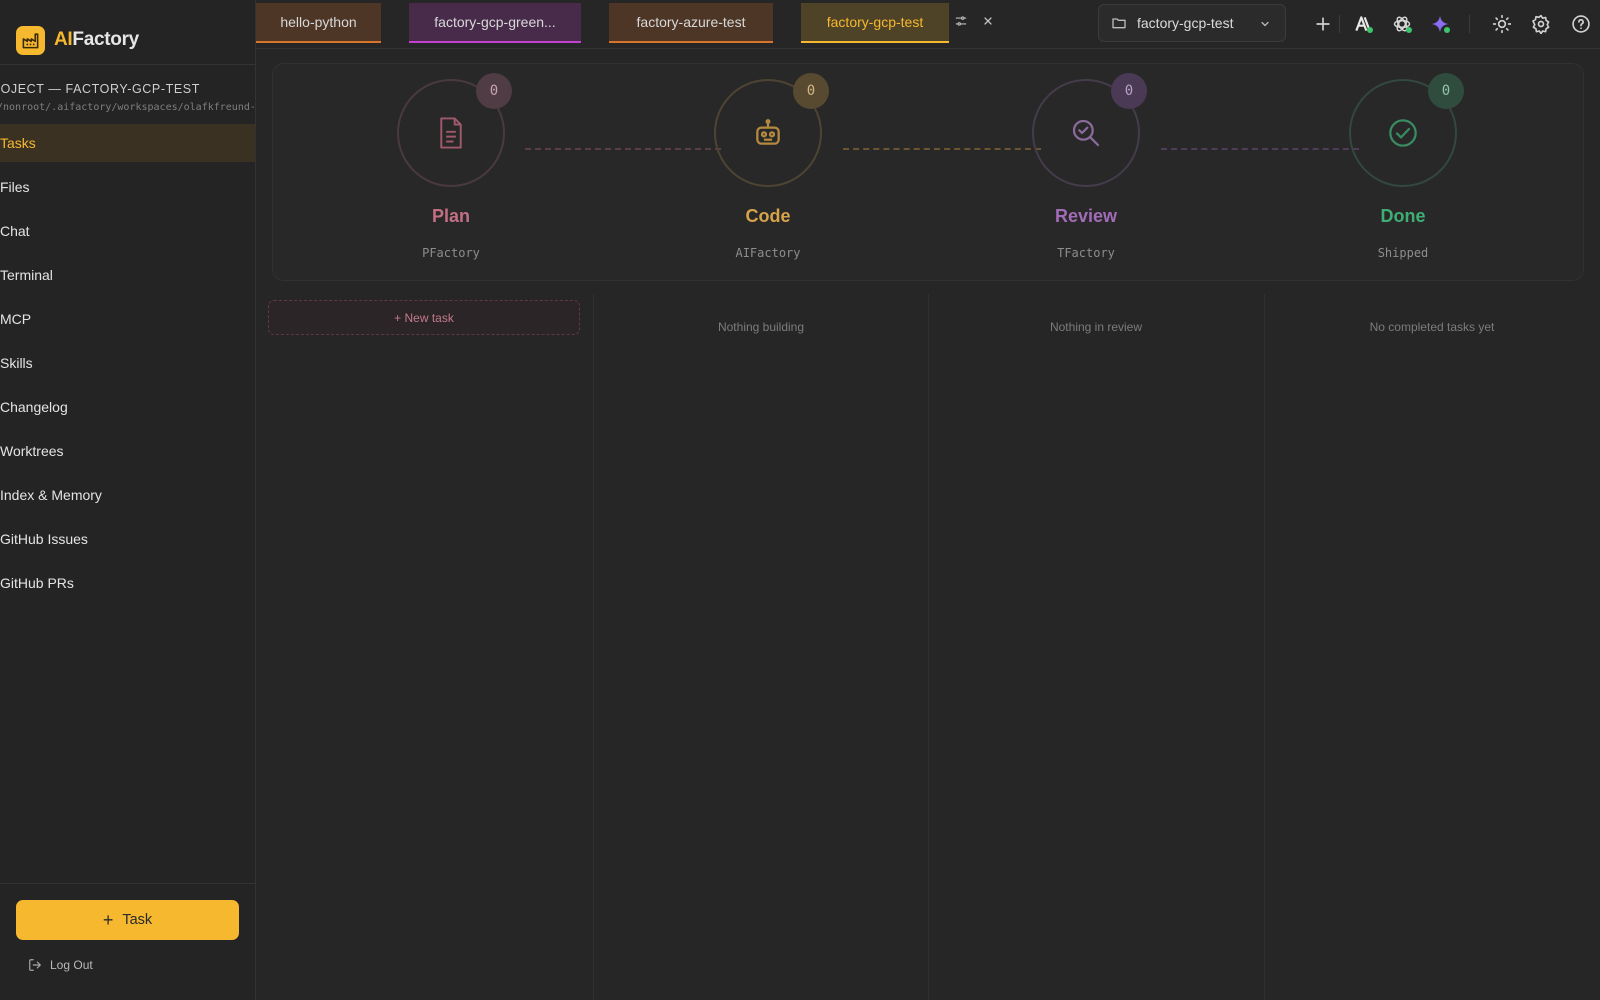  Describe the element at coordinates (127, 143) in the screenshot. I see `sidebar-item-tasks: Tasks` at that location.